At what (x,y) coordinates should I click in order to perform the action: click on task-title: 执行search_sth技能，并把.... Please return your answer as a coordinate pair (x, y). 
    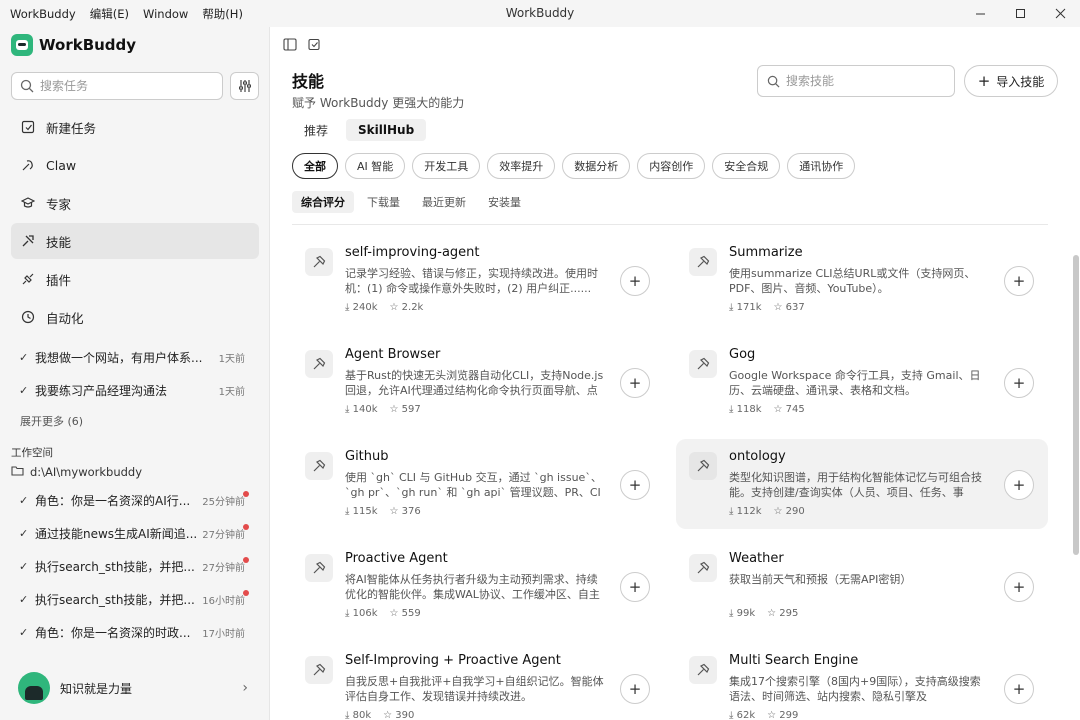
    Looking at the image, I should click on (115, 600).